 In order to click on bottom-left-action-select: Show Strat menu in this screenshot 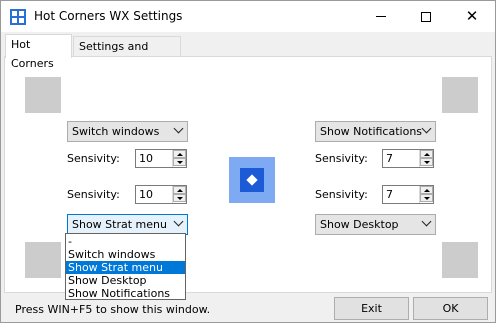, I will do `click(127, 224)`.